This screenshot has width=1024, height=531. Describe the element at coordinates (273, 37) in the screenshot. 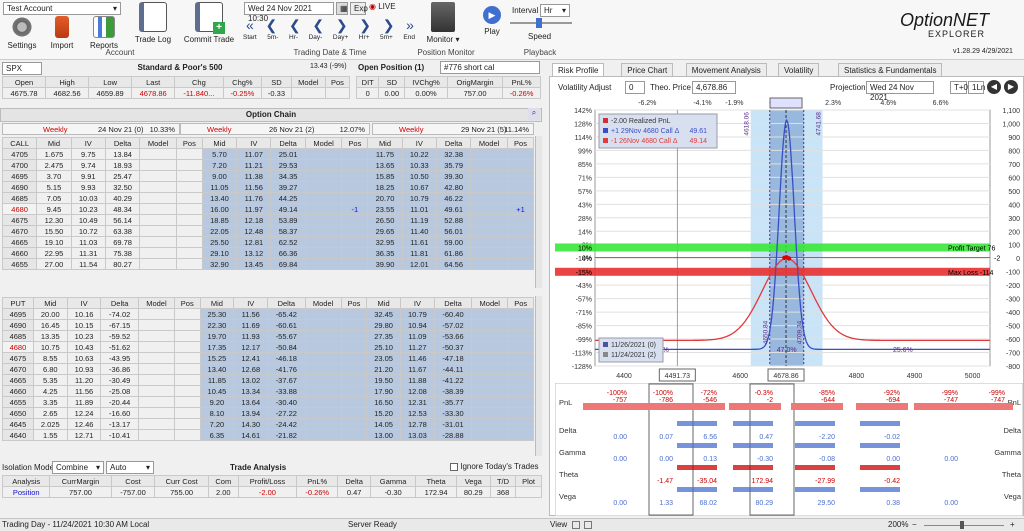

I see `m5-label: 5m-` at that location.